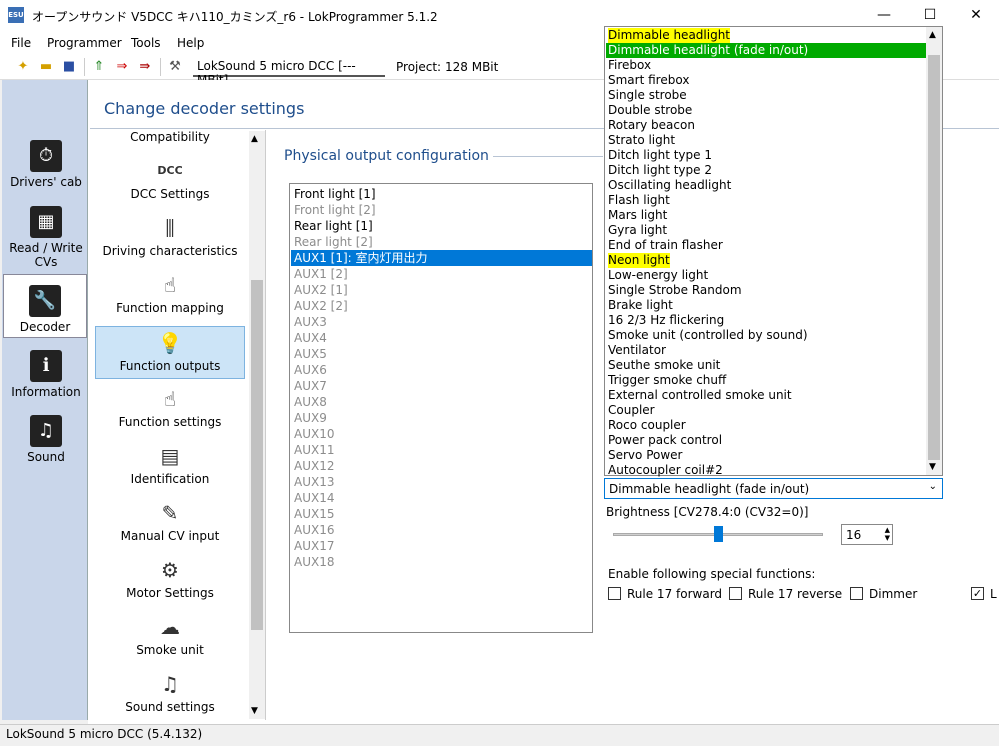 This screenshot has height=746, width=999. Describe the element at coordinates (665, 440) in the screenshot. I see `mode-option: Power pack control` at that location.